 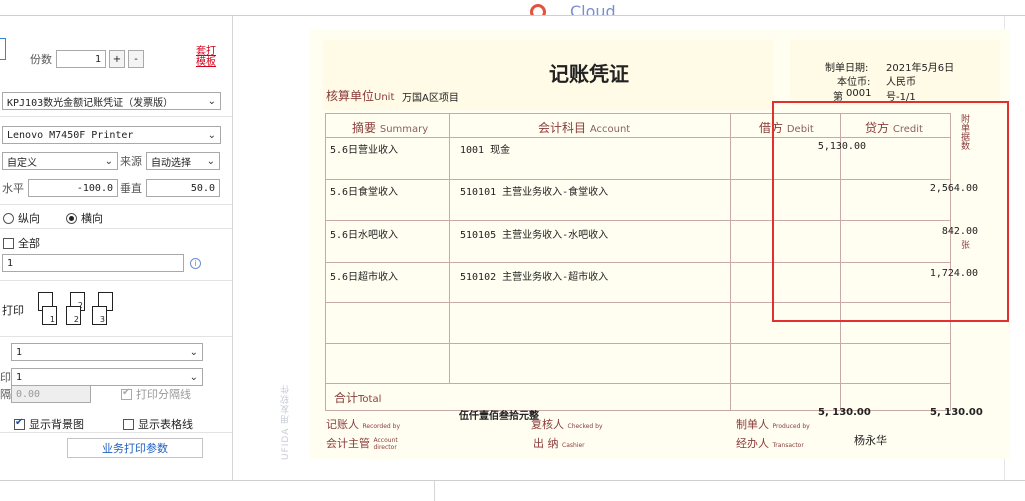 I want to click on collate-pages-icon: 1 2 2 3, so click(x=77, y=310).